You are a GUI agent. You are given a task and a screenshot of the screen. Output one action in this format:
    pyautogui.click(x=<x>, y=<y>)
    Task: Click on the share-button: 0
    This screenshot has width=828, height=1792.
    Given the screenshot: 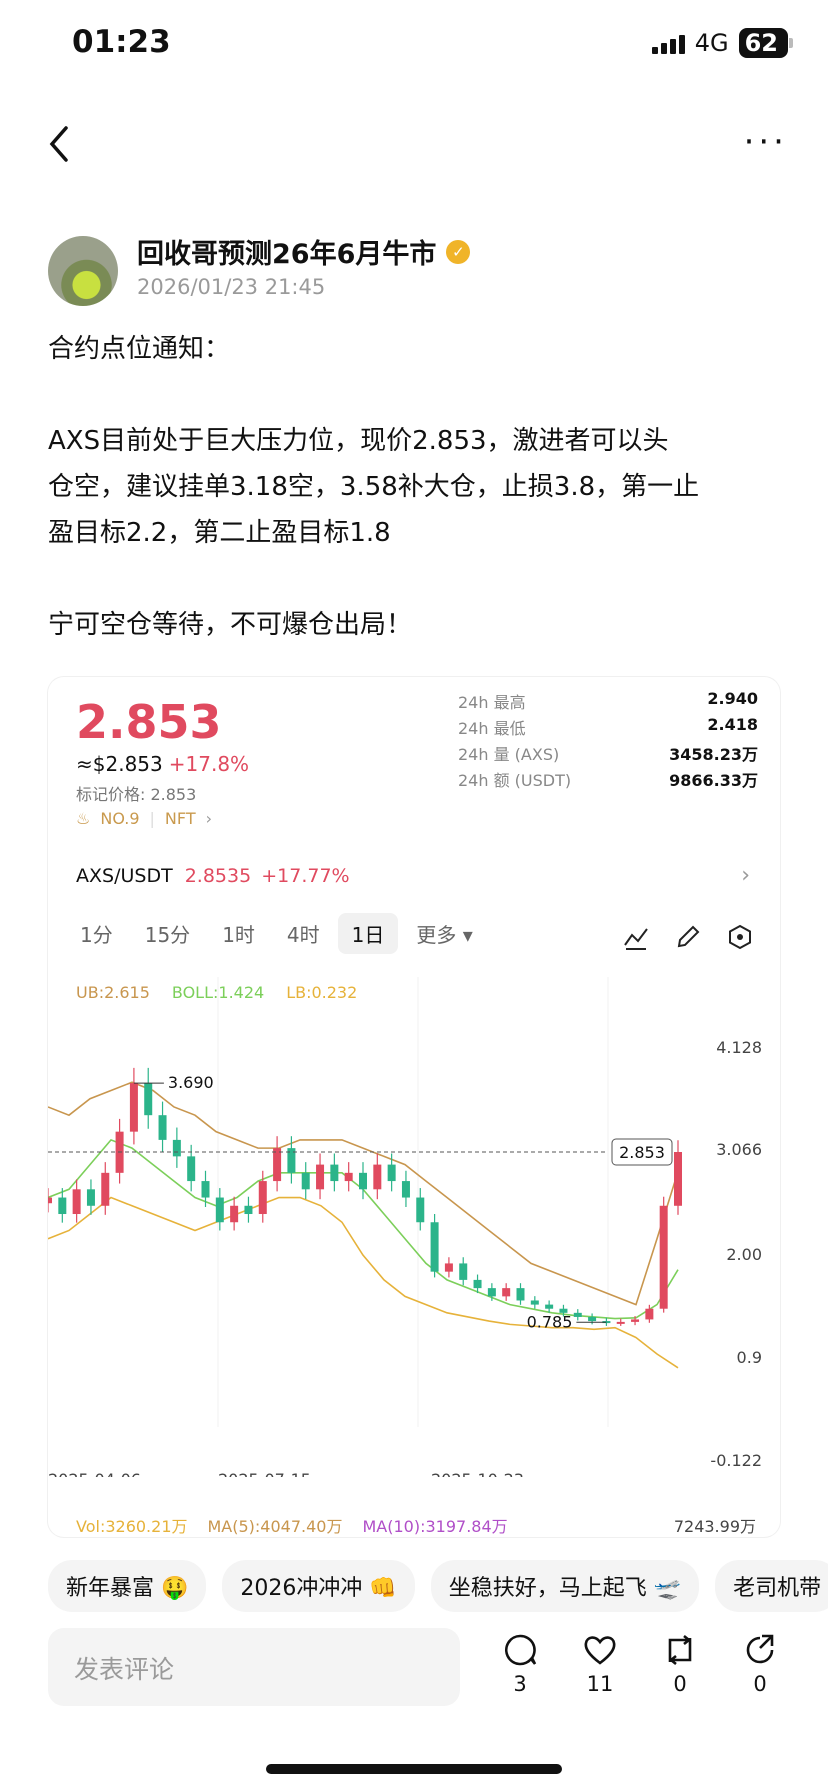 What is the action you would take?
    pyautogui.click(x=760, y=1664)
    